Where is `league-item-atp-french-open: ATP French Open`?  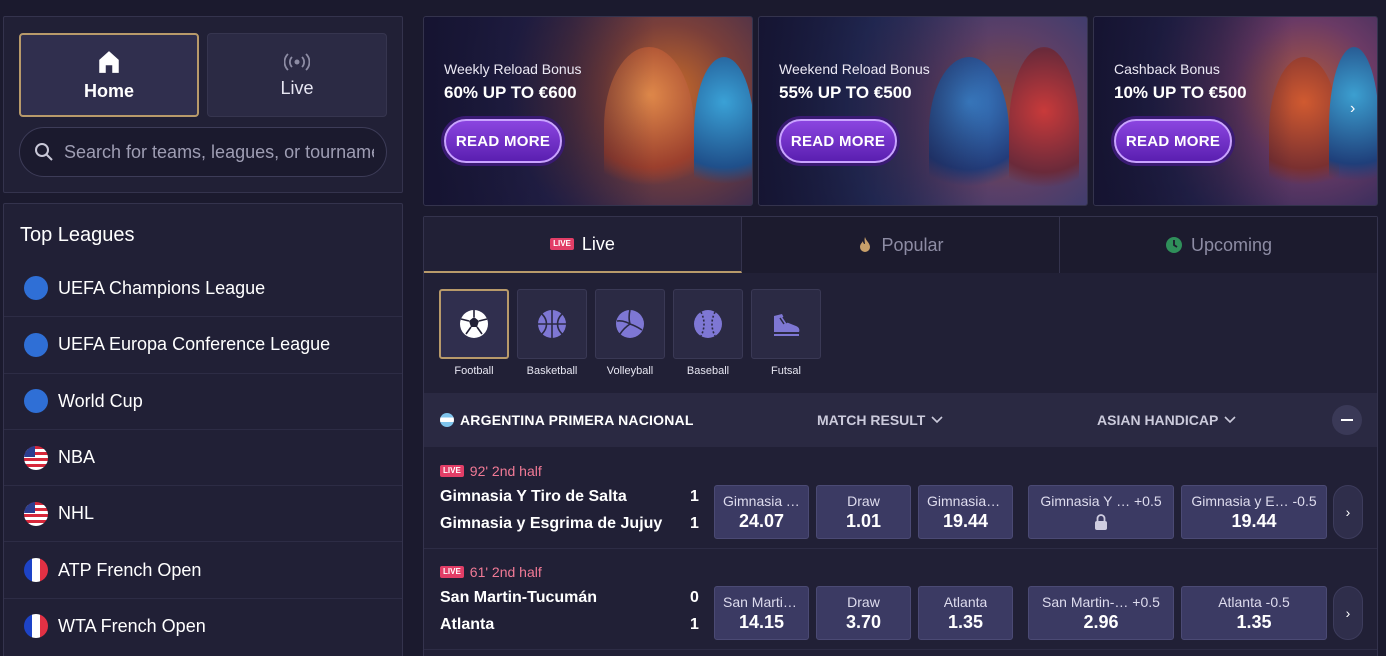
league-item-atp-french-open: ATP French Open is located at coordinates (203, 569).